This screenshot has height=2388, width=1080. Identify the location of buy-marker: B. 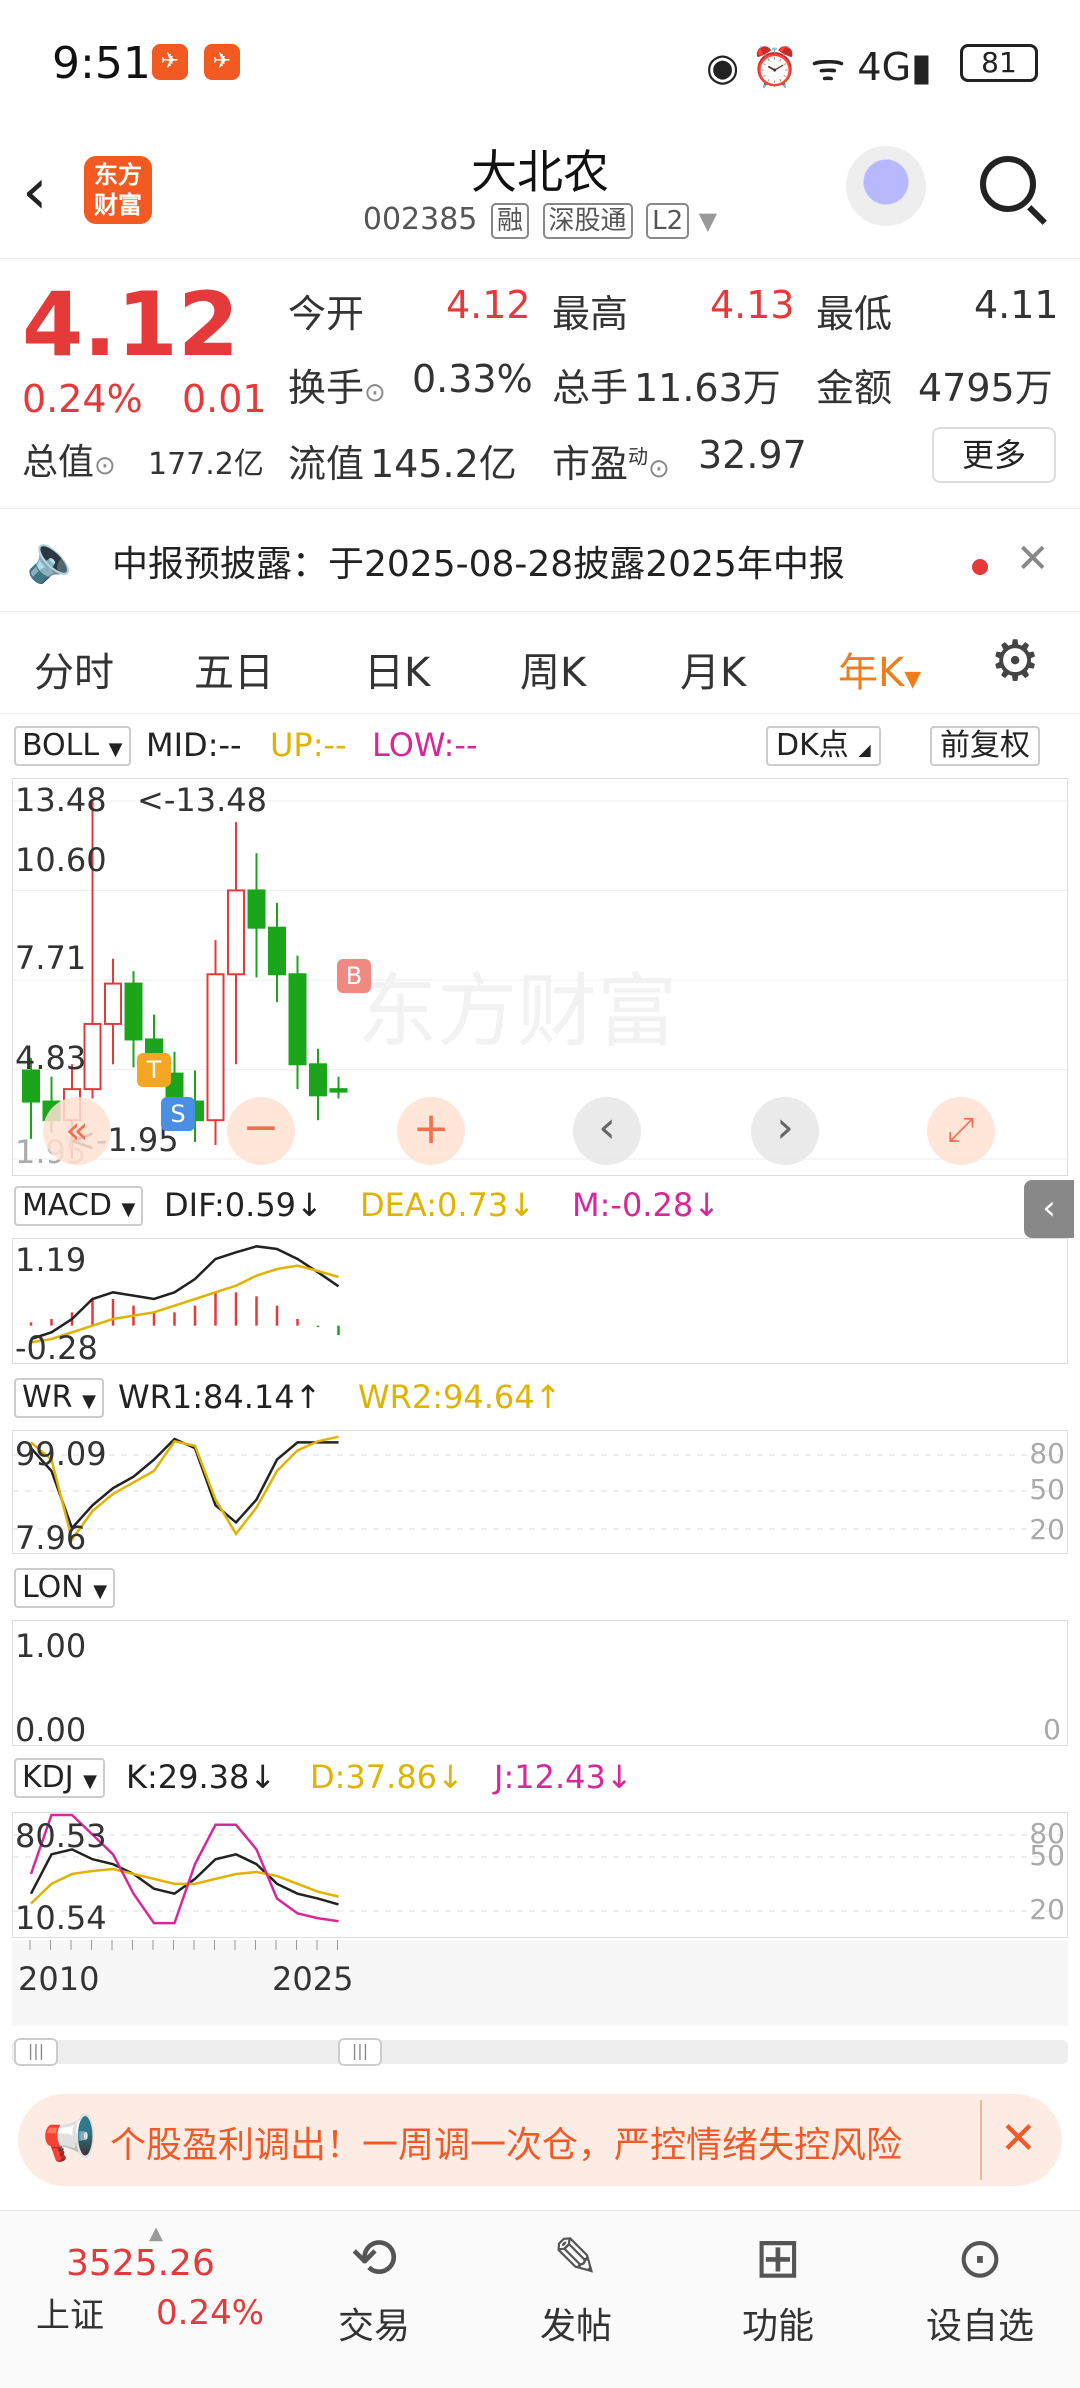
(354, 976).